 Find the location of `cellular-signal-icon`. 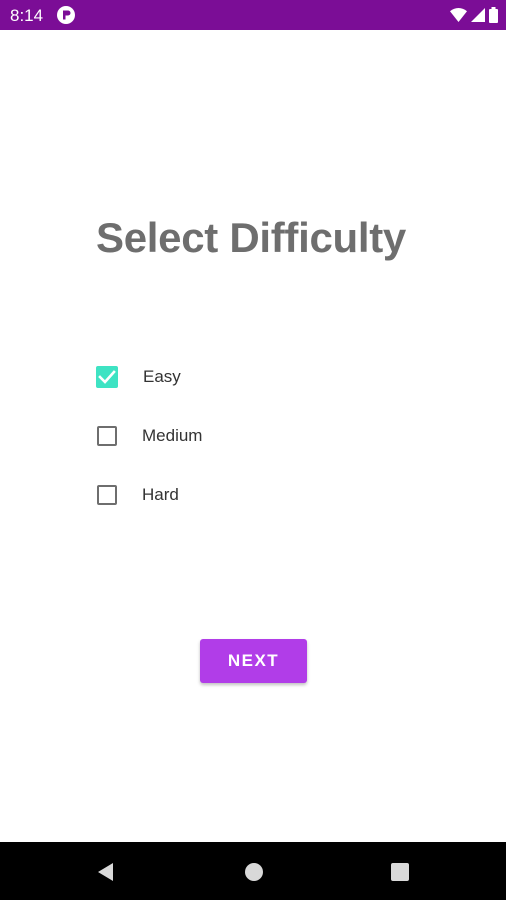

cellular-signal-icon is located at coordinates (478, 15).